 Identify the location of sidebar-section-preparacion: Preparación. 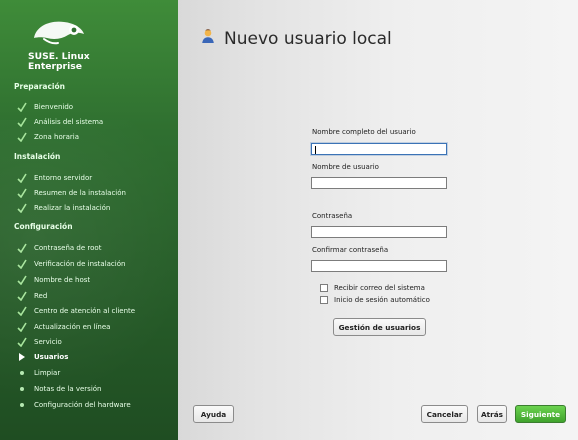
(39, 86).